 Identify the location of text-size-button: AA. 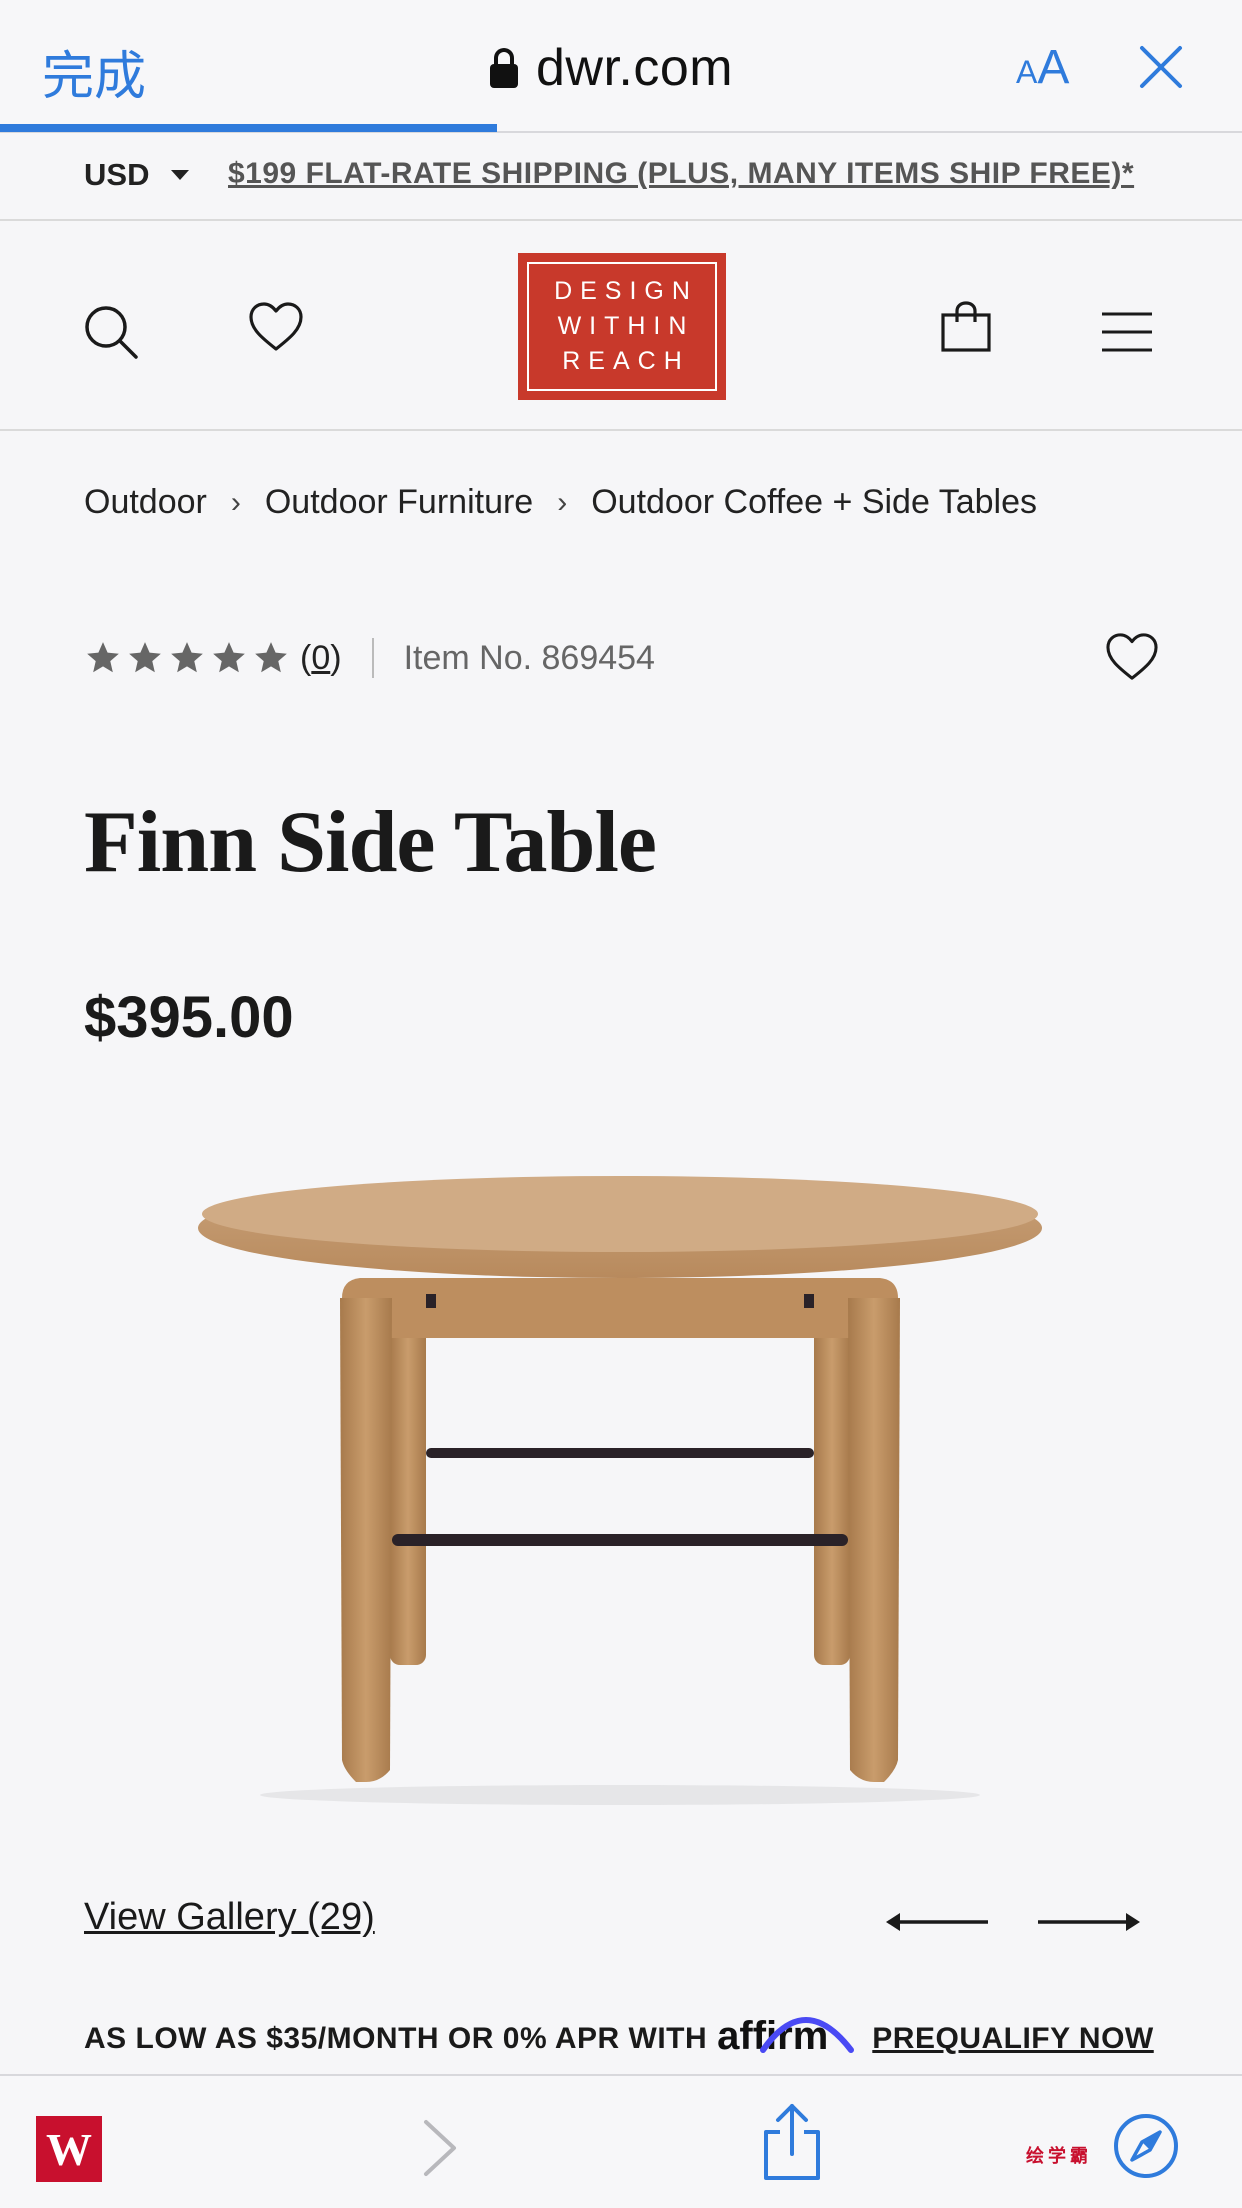
(1042, 67).